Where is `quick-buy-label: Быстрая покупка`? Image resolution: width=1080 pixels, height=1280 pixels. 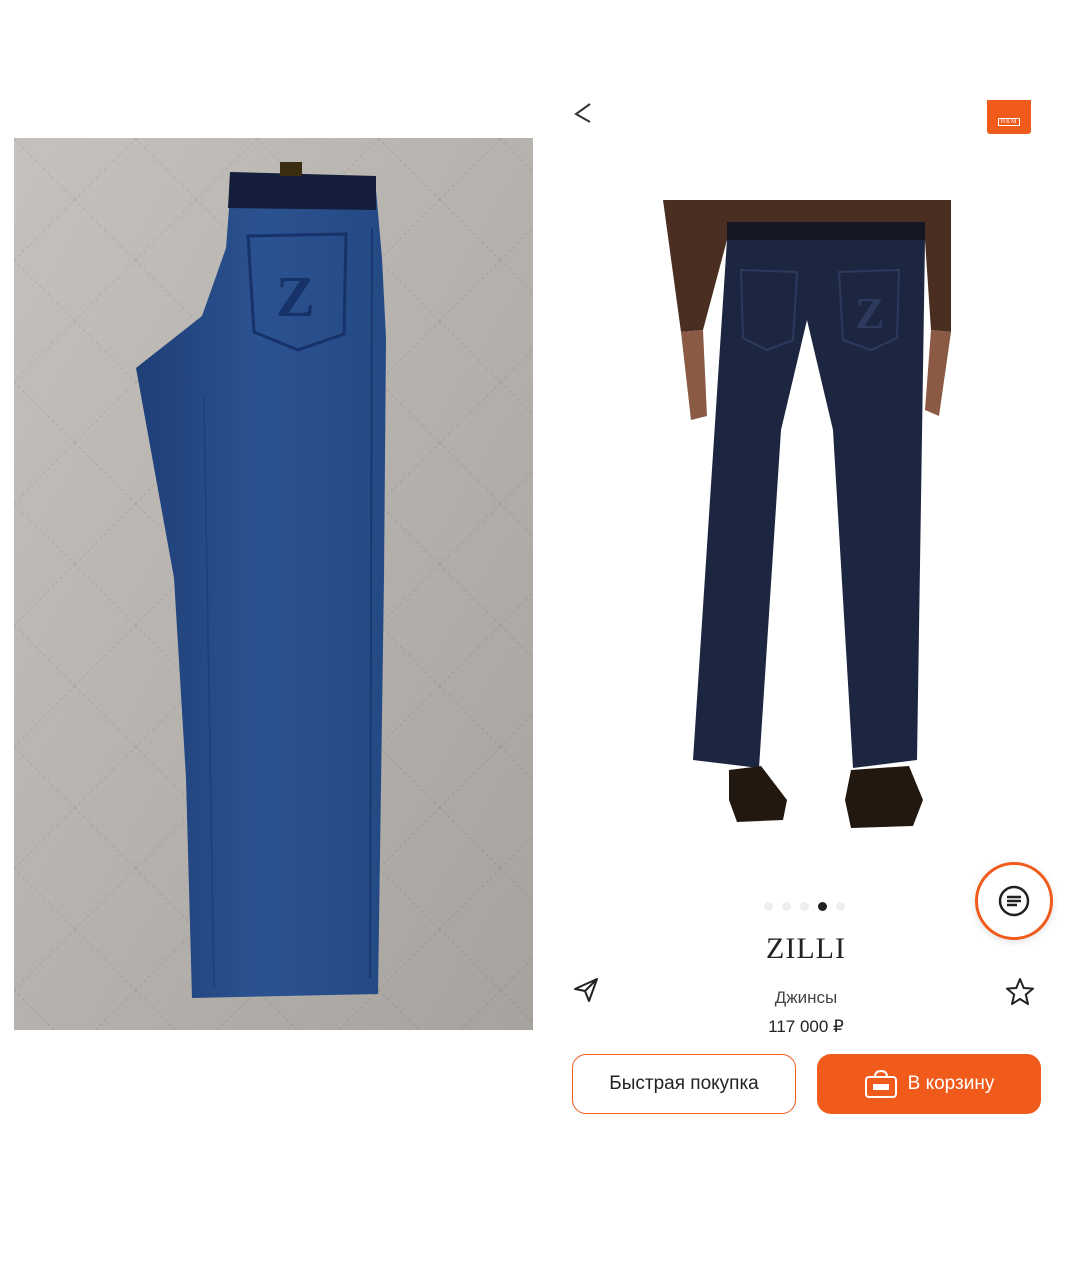 quick-buy-label: Быстрая покупка is located at coordinates (684, 1083).